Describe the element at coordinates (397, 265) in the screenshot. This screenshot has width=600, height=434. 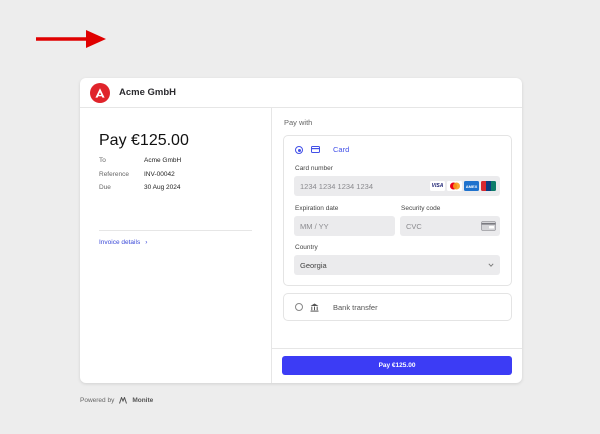
I see `country-select: Georgia` at that location.